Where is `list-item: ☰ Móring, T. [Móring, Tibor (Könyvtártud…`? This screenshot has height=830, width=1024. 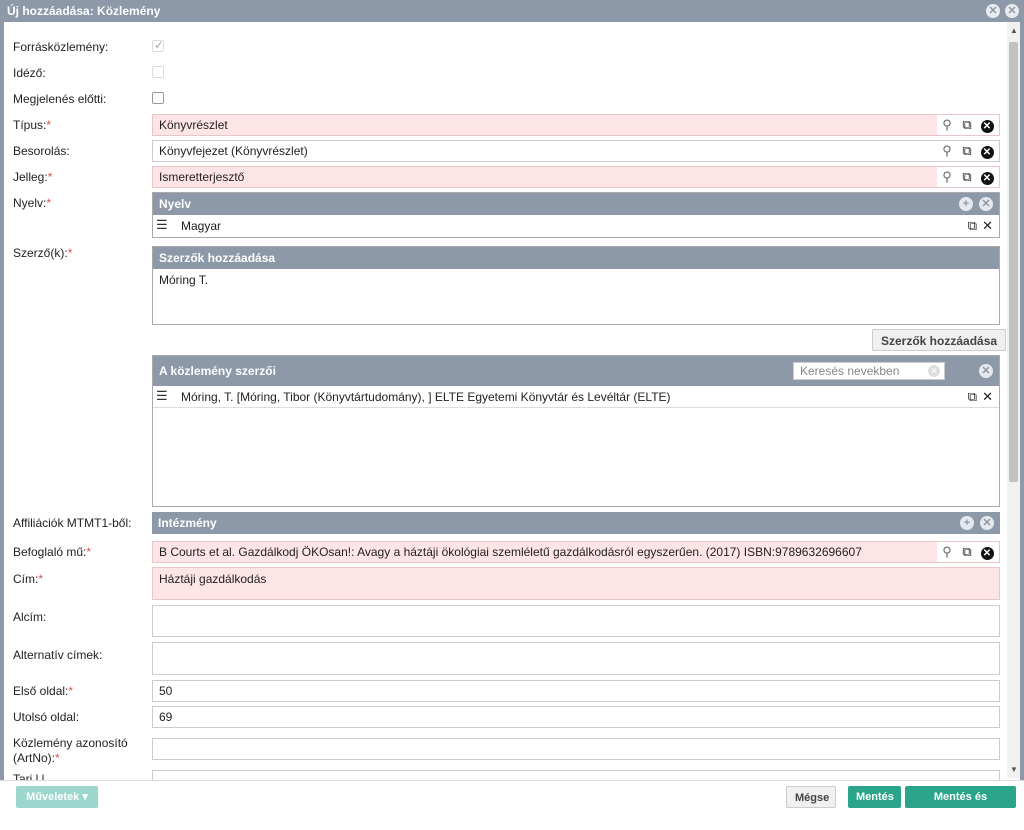 list-item: ☰ Móring, T. [Móring, Tibor (Könyvtártud… is located at coordinates (576, 397).